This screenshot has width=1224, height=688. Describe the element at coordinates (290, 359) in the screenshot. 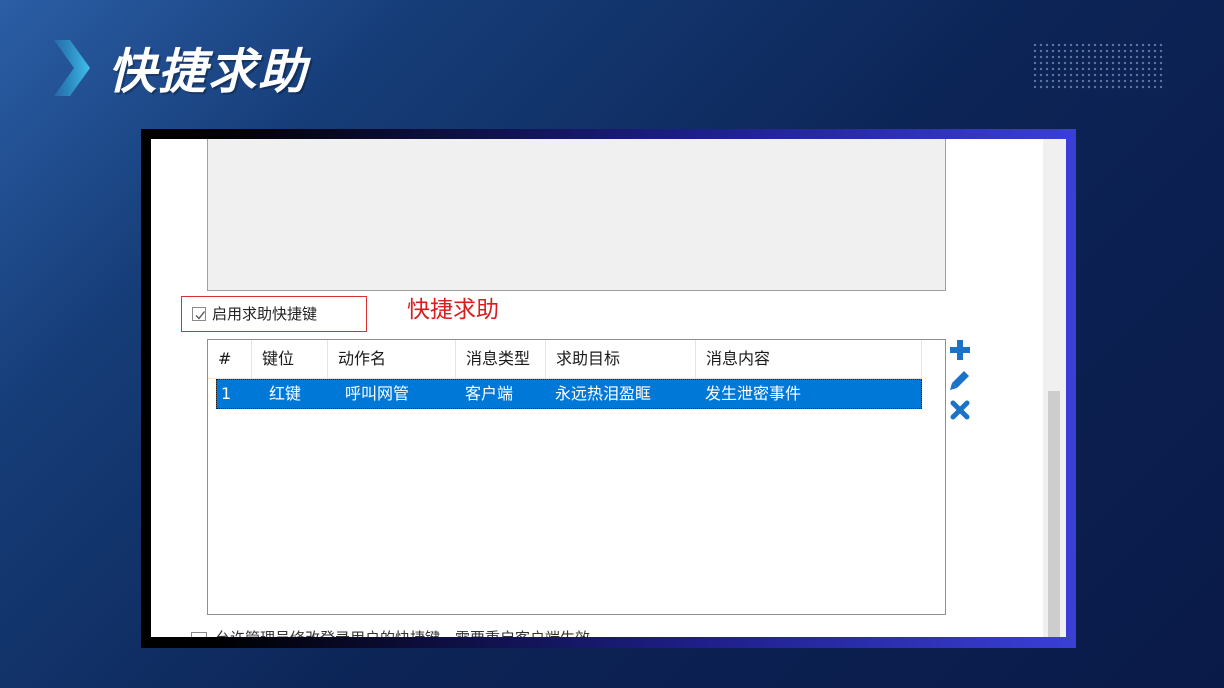

I see `column-header-key: 键位` at that location.